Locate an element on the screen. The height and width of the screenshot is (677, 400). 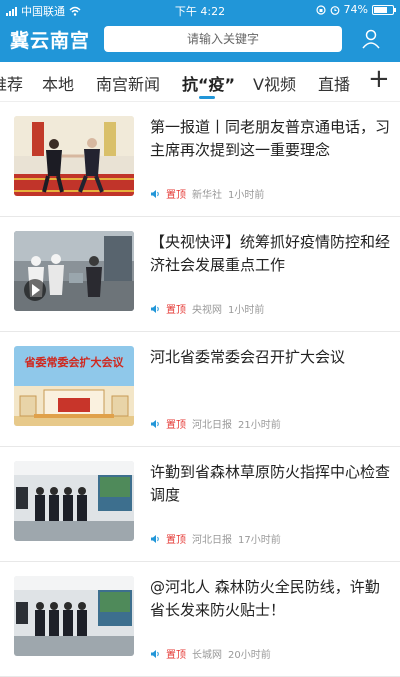
thumbnail-banner-text: 省委常委会扩大会议 is located at coordinates (74, 362).